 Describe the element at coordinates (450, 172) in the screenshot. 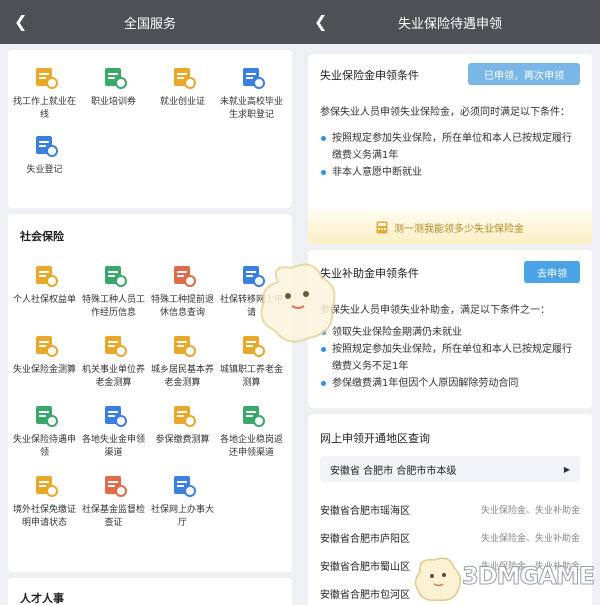

I see `list-item: 非本人意愿中断就业` at that location.